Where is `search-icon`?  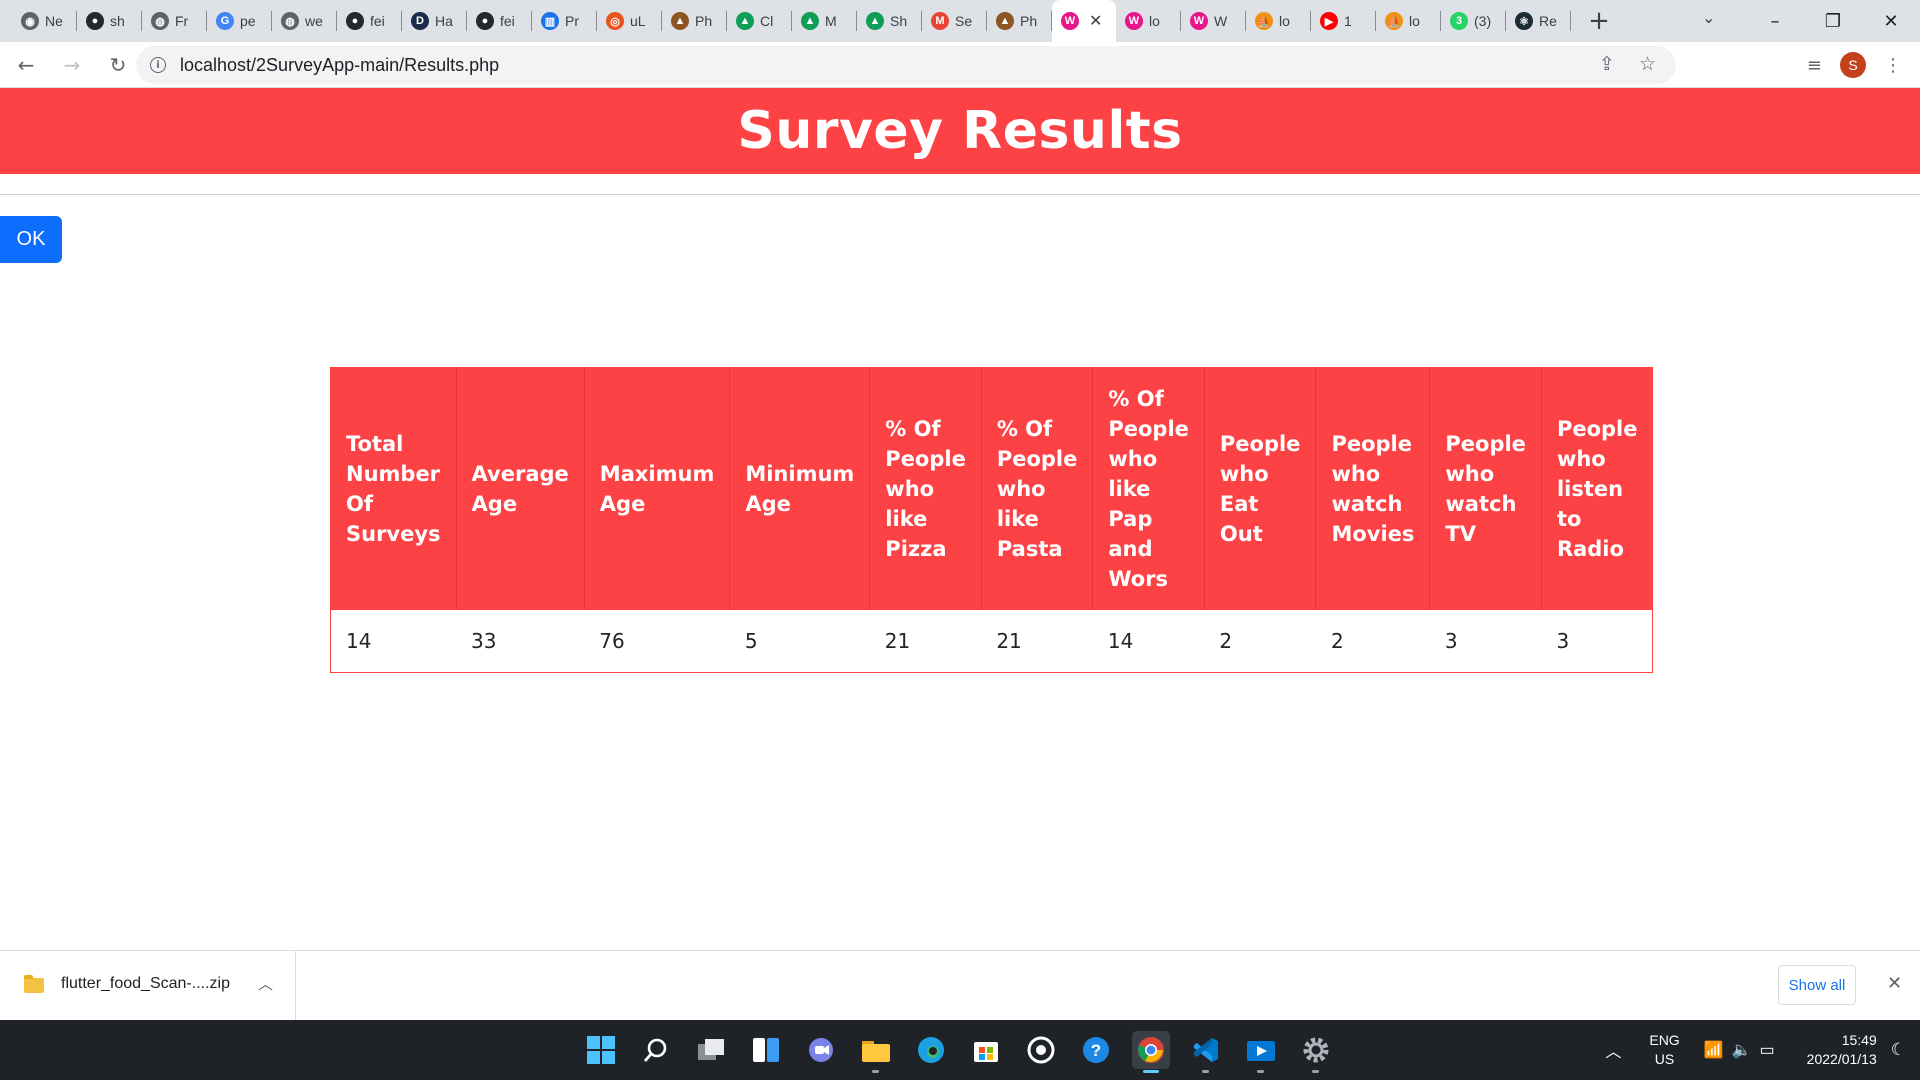 search-icon is located at coordinates (656, 1050).